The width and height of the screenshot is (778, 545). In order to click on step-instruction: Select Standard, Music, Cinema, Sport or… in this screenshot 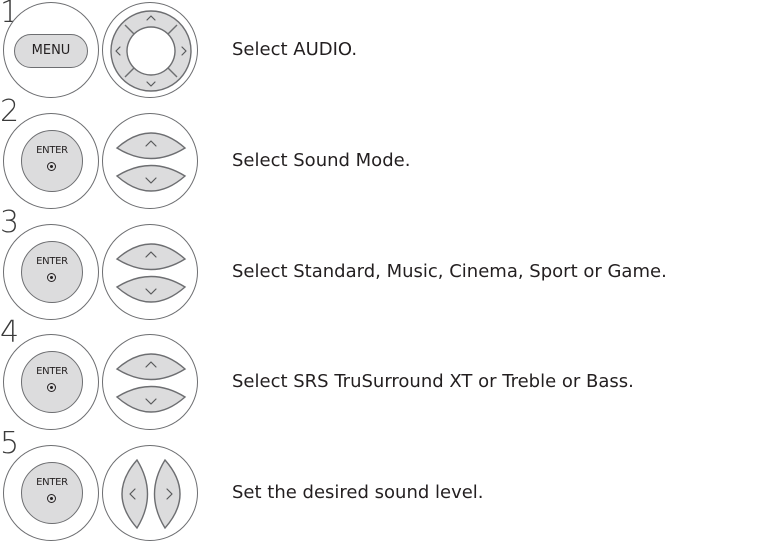, I will do `click(449, 271)`.